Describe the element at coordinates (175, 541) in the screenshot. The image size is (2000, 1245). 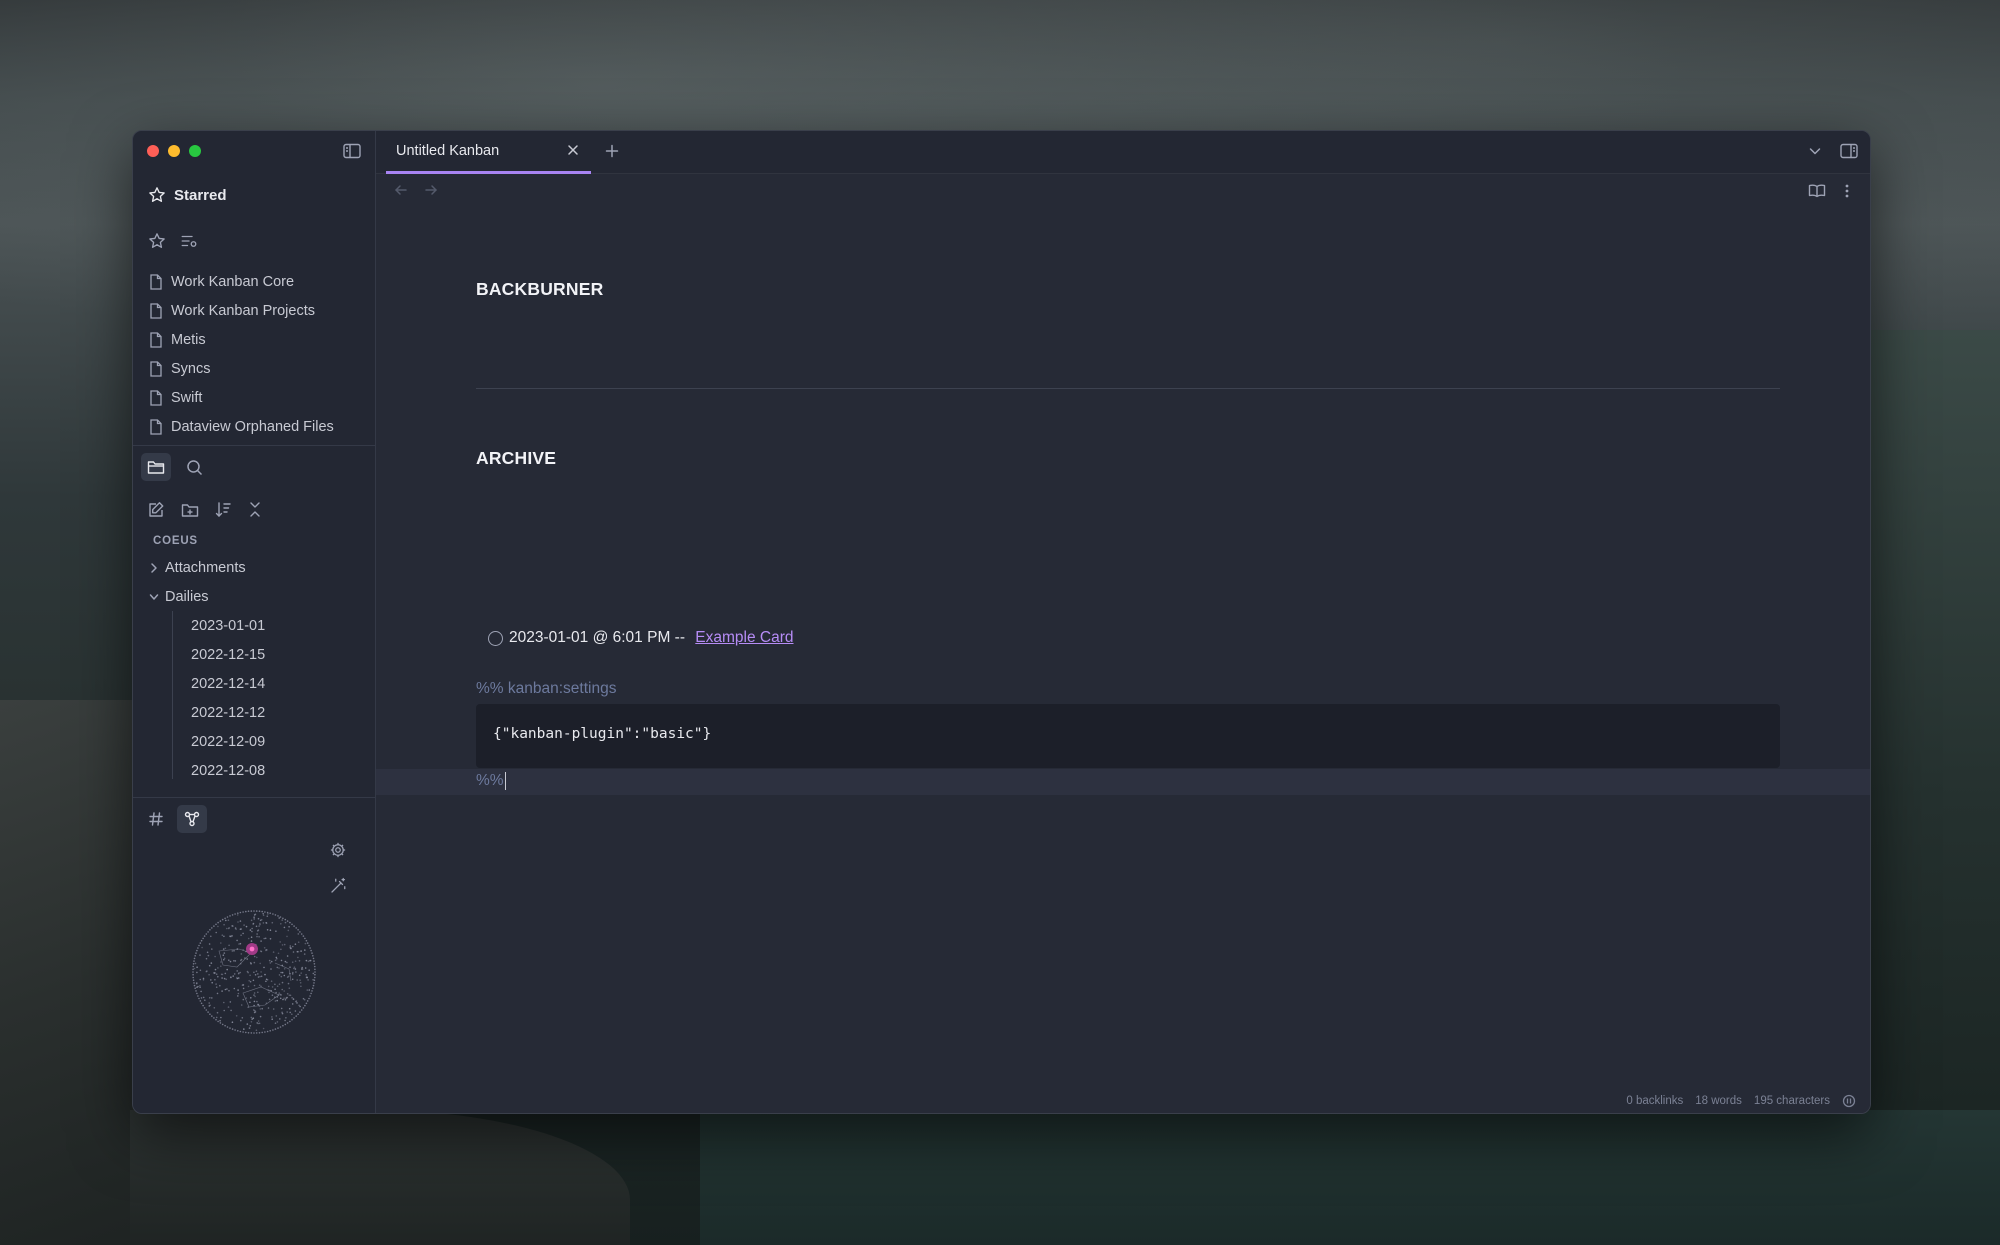
I see `vault-name: COEUS` at that location.